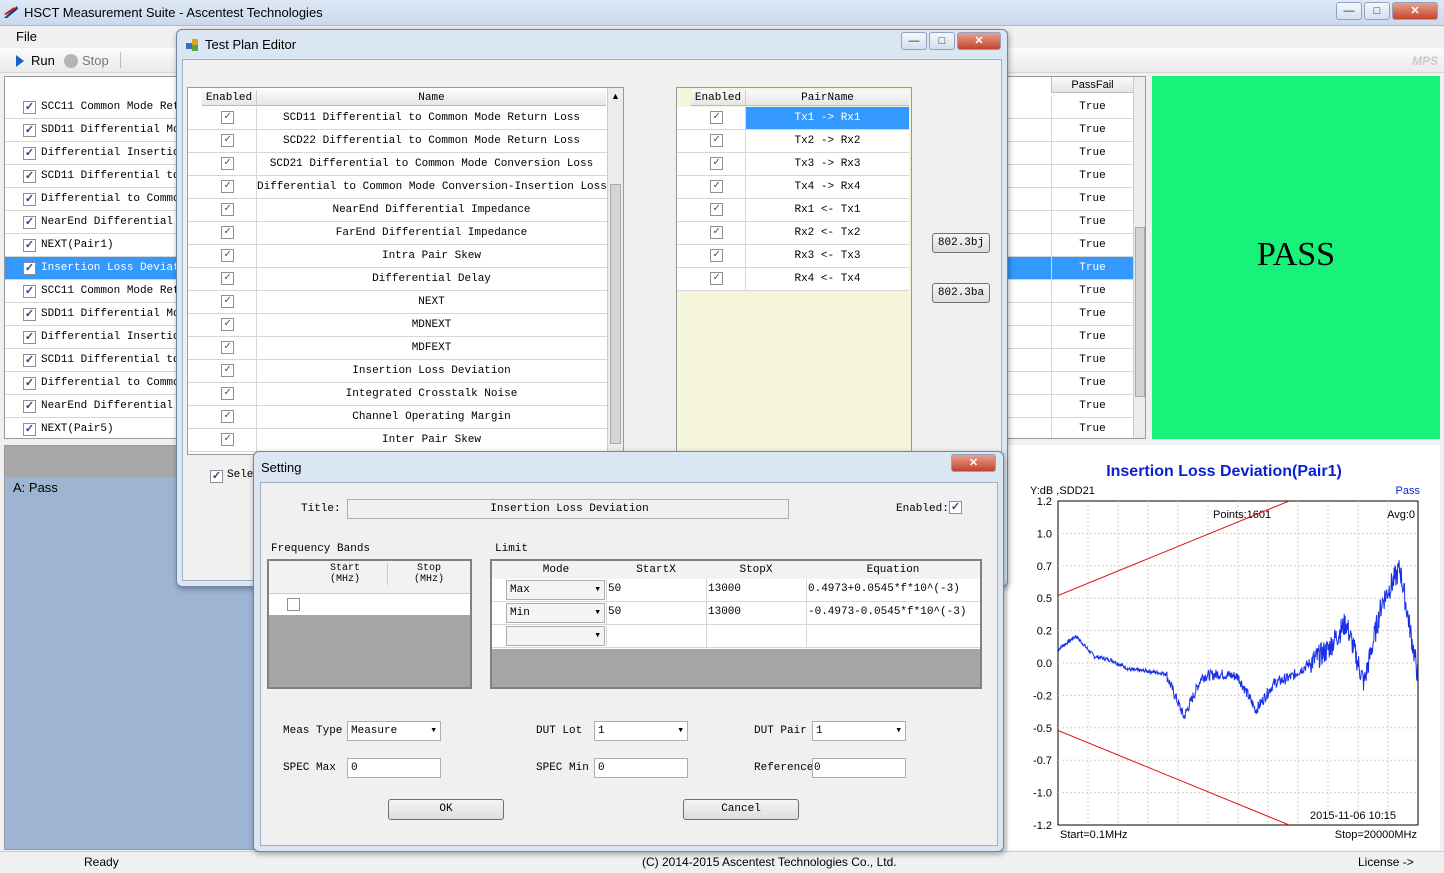 The width and height of the screenshot is (1444, 873). I want to click on editor-maximize-button: □, so click(942, 41).